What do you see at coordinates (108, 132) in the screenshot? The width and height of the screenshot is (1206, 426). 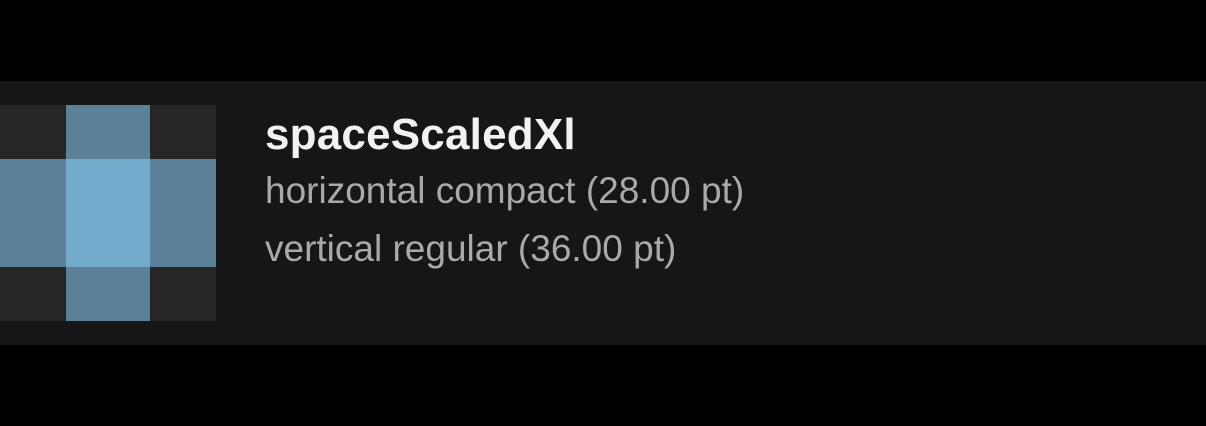 I see `swatch-edge-top` at bounding box center [108, 132].